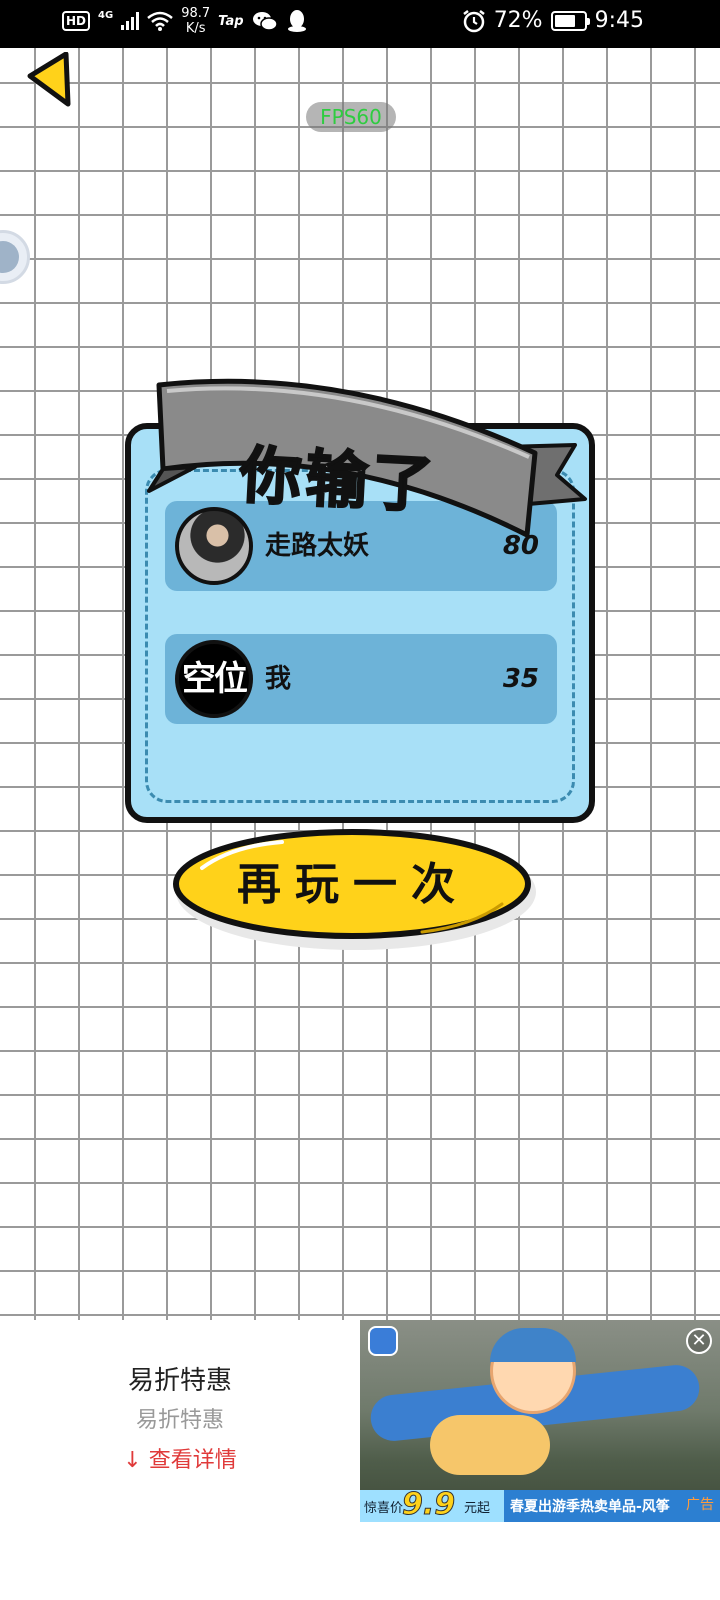 The height and width of the screenshot is (1600, 720). What do you see at coordinates (473, 20) in the screenshot?
I see `alarm-icon` at bounding box center [473, 20].